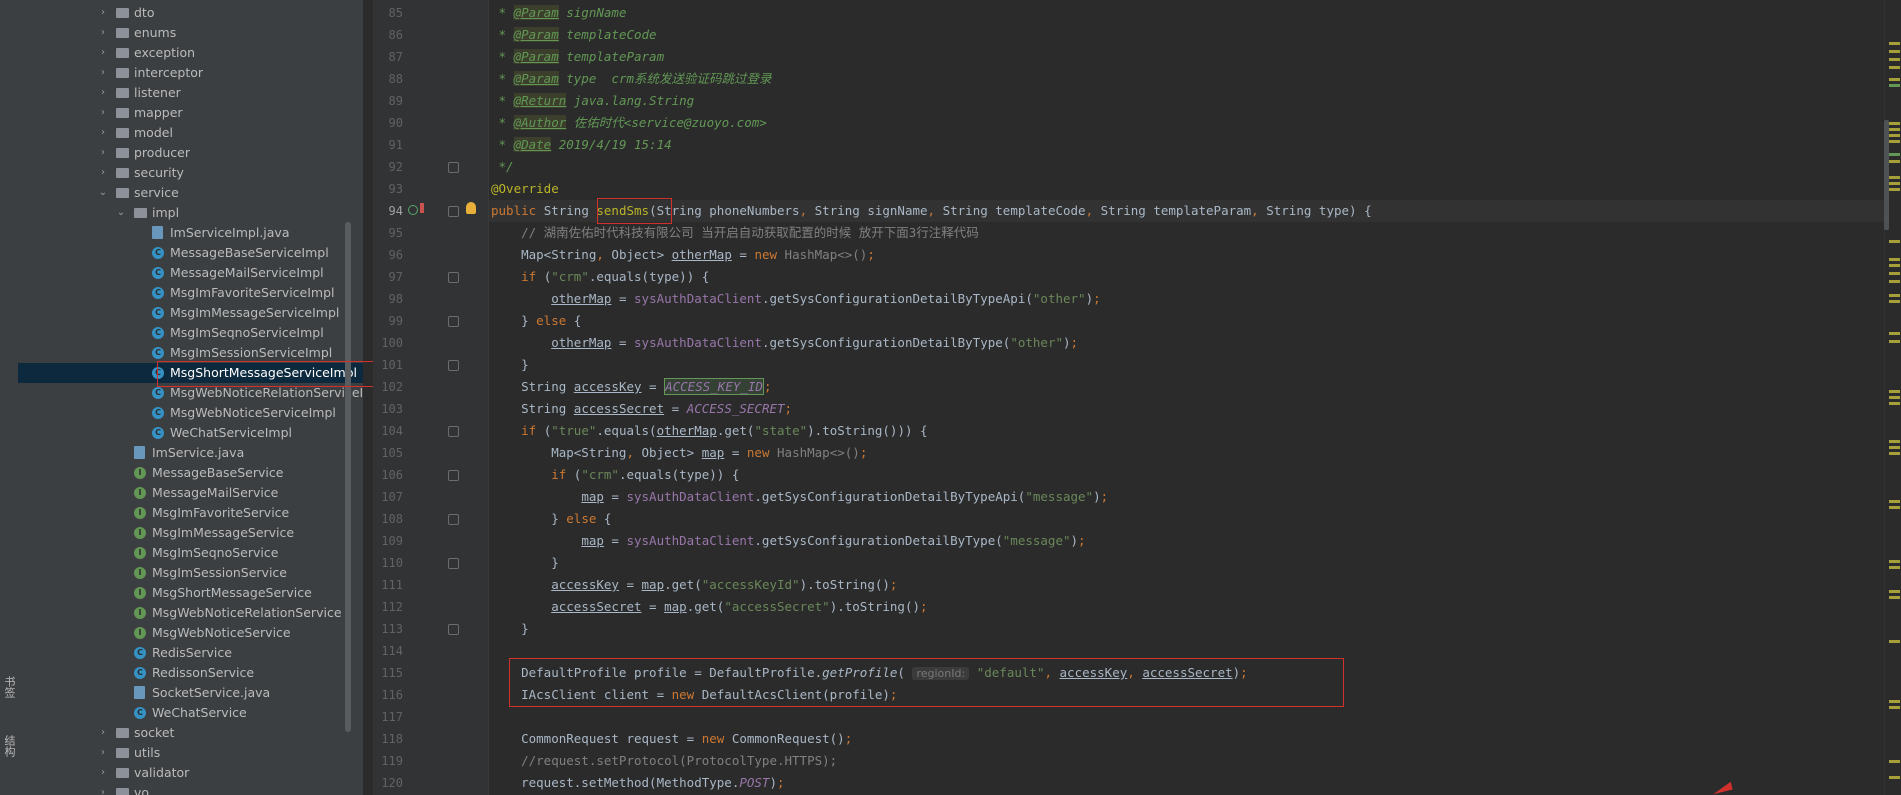 Image resolution: width=1901 pixels, height=795 pixels. What do you see at coordinates (9, 747) in the screenshot?
I see `structure-tab: 结构` at bounding box center [9, 747].